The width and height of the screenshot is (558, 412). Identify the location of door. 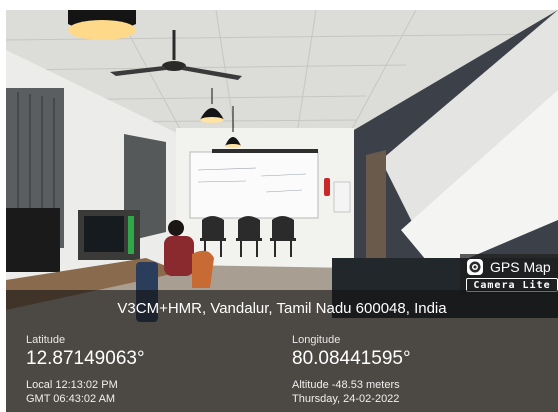
(376, 206).